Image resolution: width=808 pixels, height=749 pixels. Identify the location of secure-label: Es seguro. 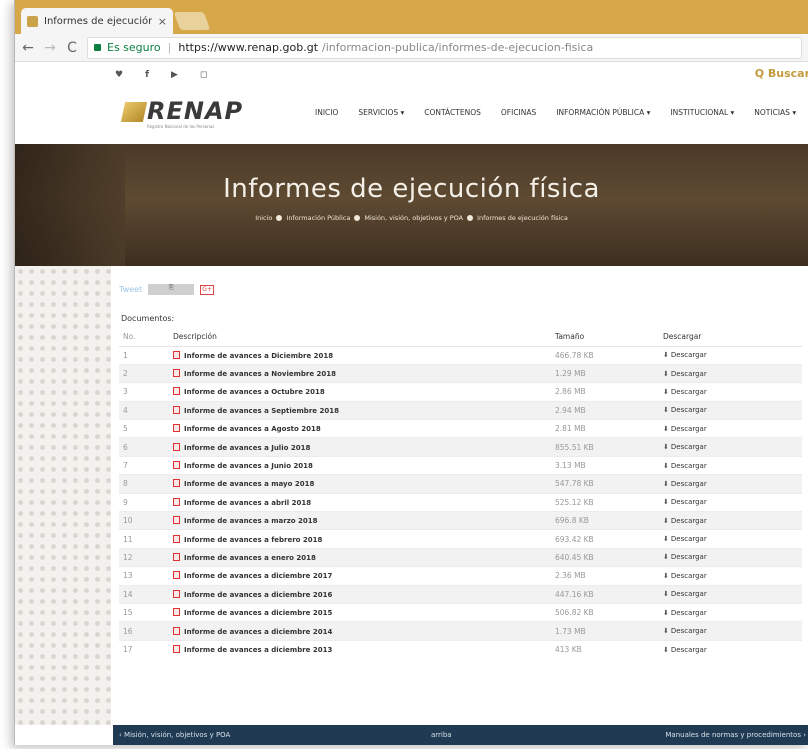
(134, 47).